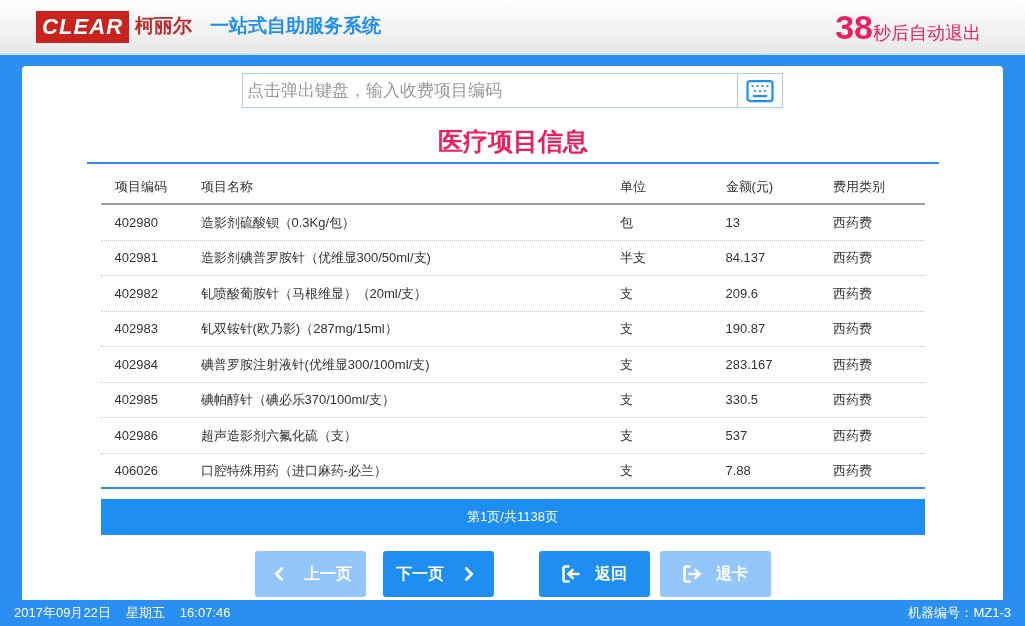  I want to click on page-indicator: 第1页/共1138页, so click(512, 517).